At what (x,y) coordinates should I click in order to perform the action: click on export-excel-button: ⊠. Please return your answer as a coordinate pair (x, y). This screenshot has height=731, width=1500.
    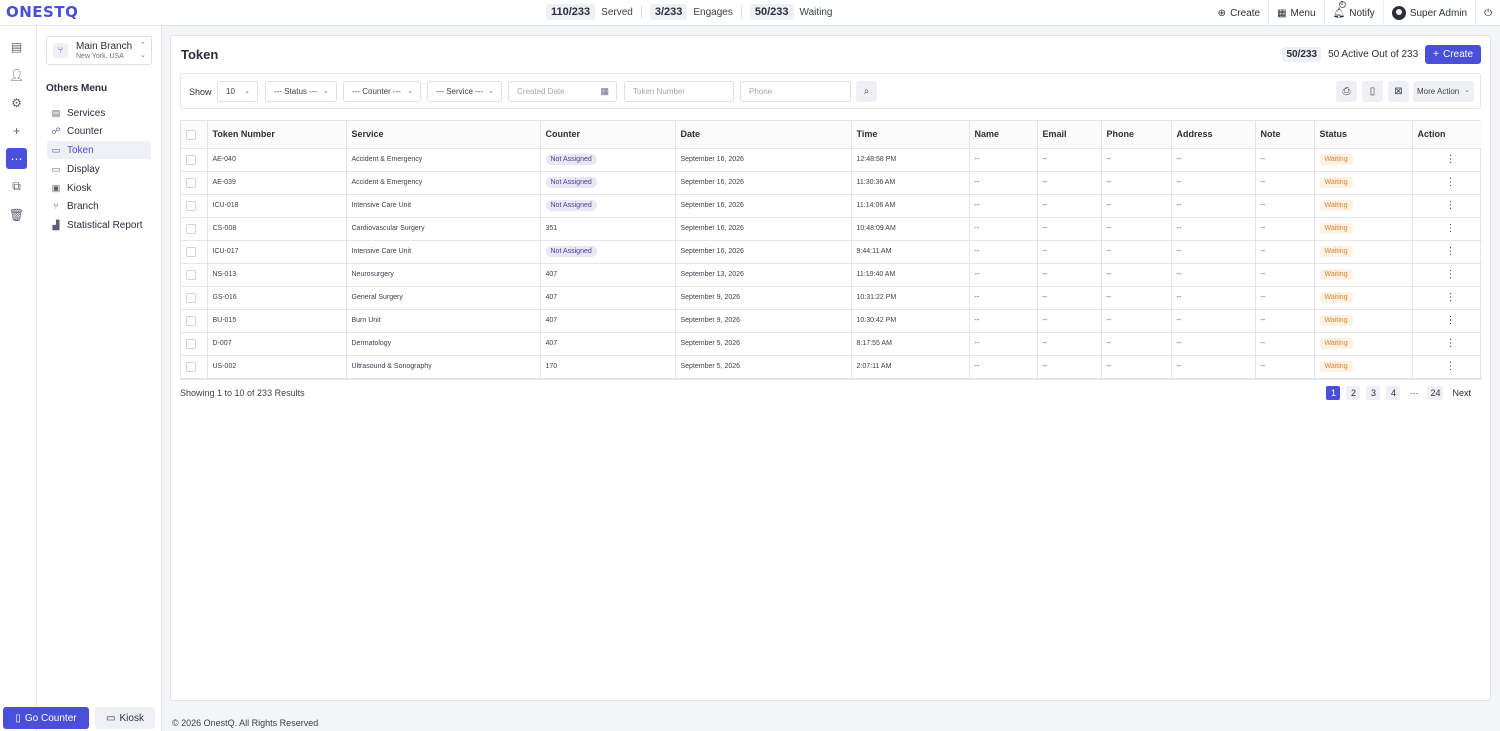
    Looking at the image, I should click on (1398, 91).